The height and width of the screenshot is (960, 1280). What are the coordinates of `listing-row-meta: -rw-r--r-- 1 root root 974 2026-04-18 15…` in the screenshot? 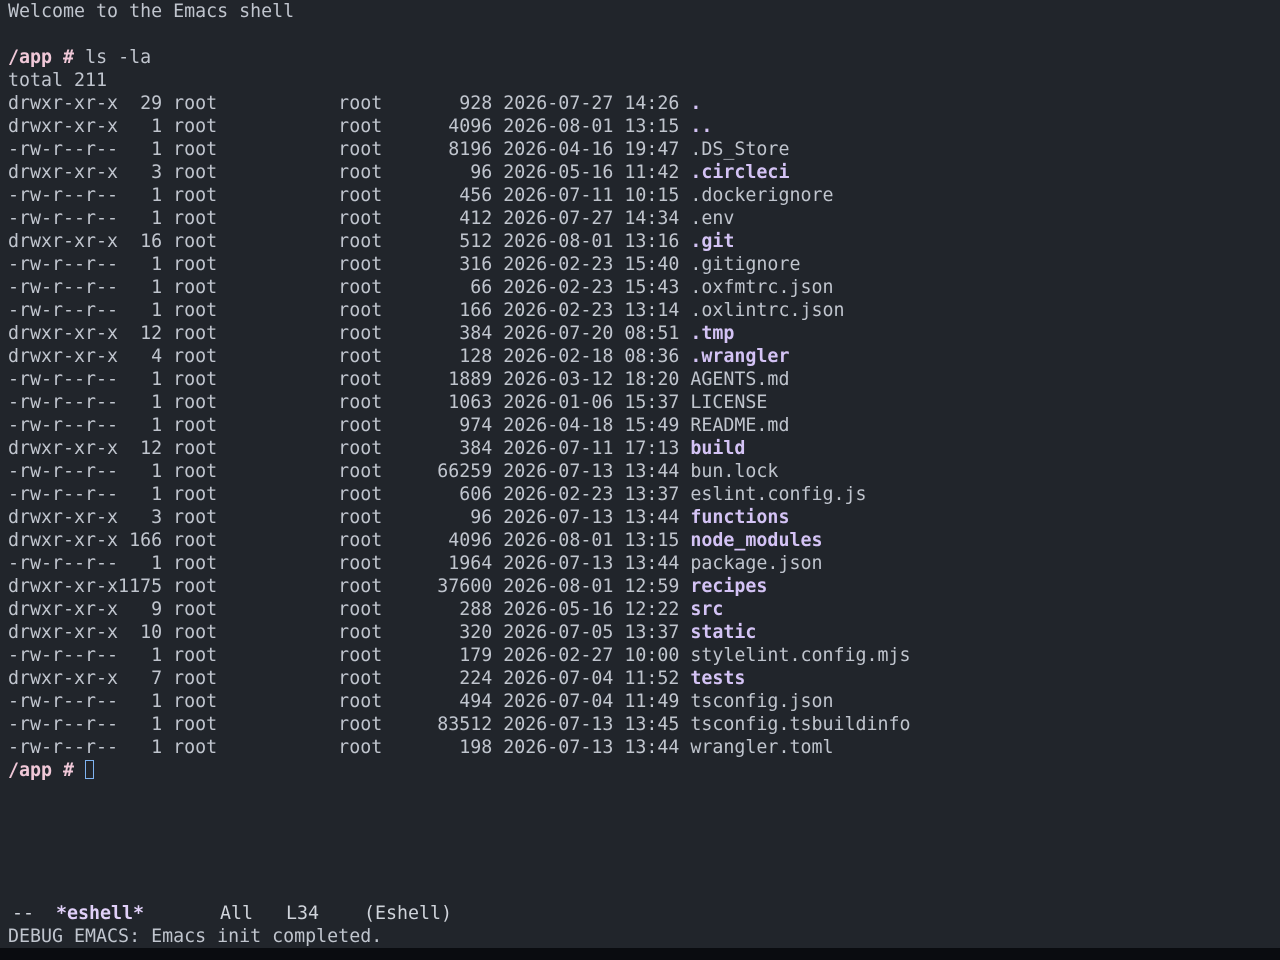 It's located at (349, 425).